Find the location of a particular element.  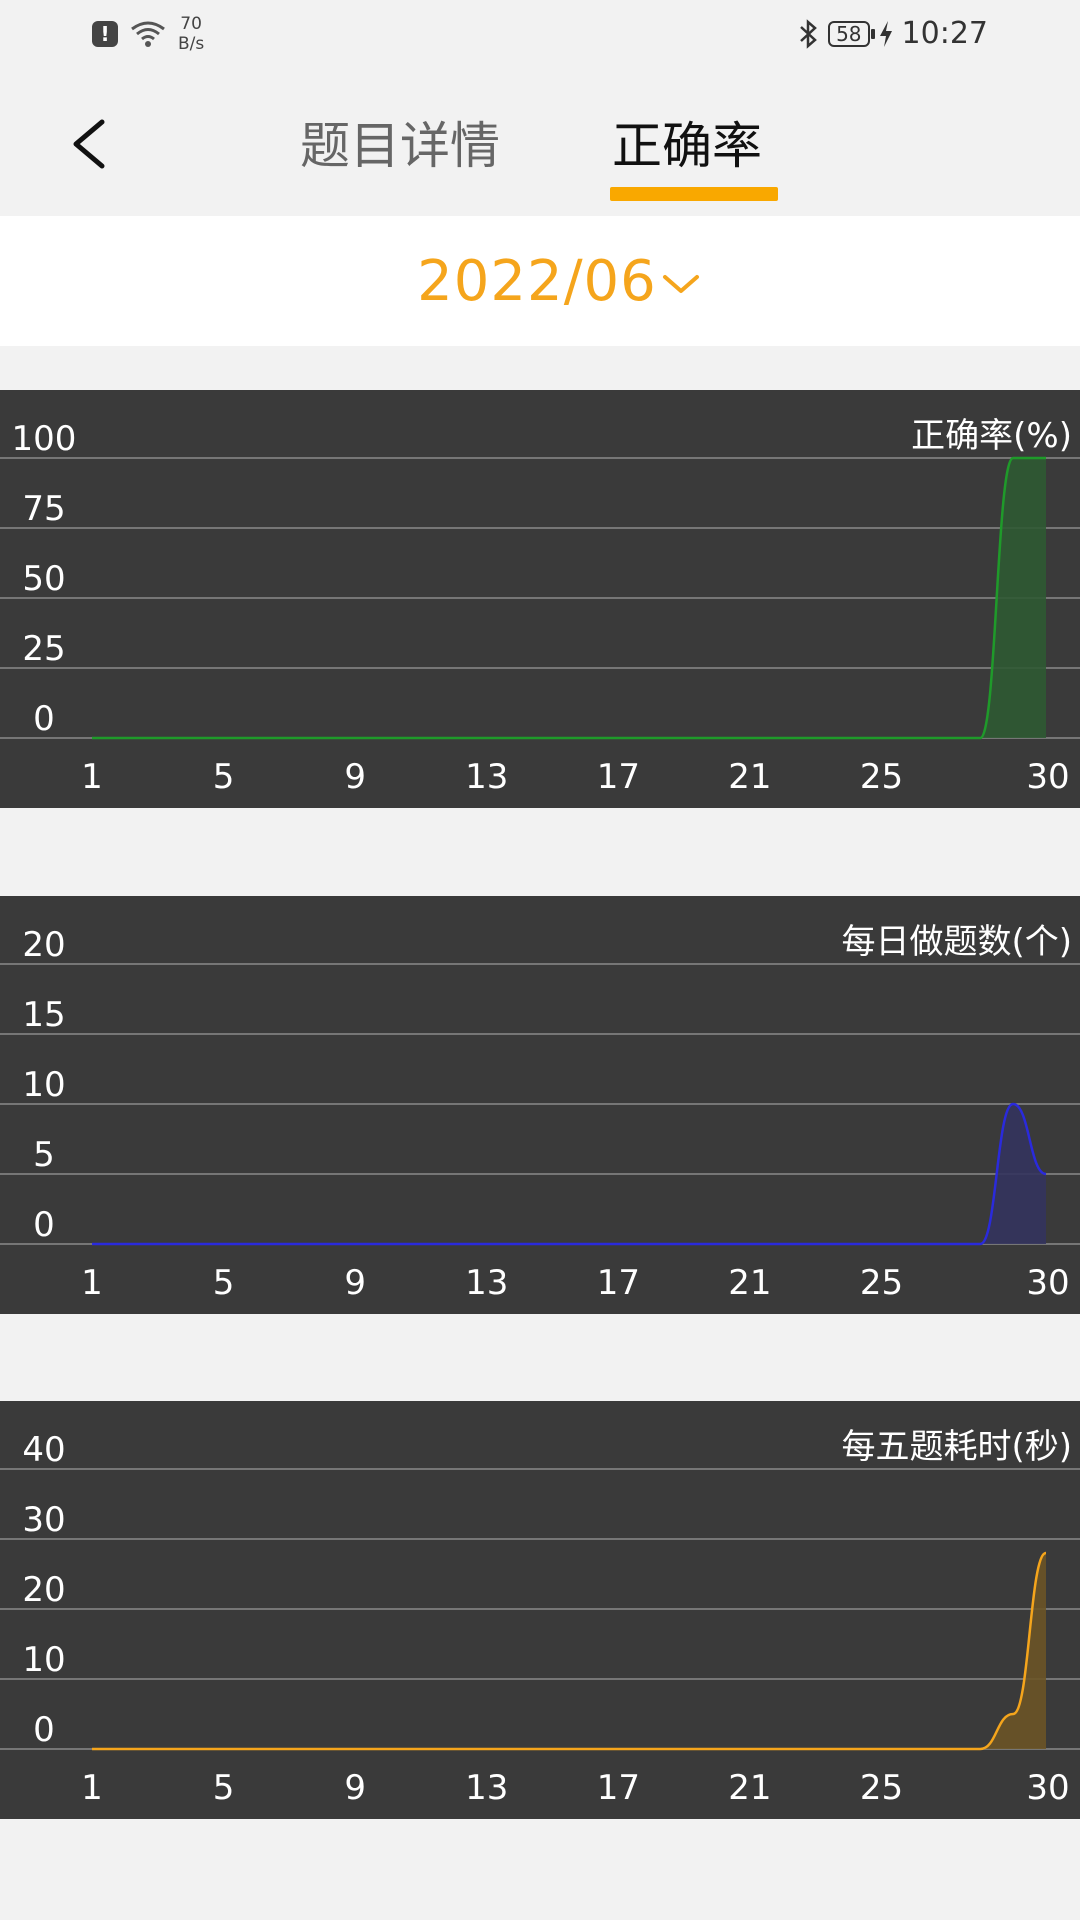

y-tick-label: 30 is located at coordinates (43, 1520).